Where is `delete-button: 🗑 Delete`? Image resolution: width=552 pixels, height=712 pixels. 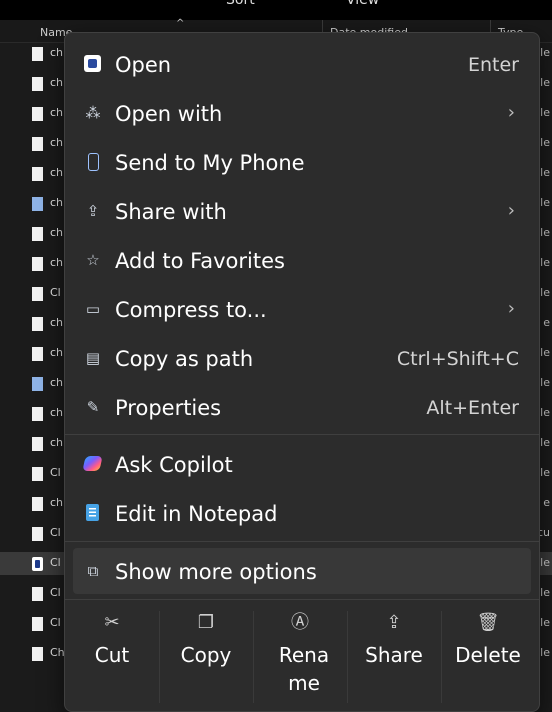
delete-button: 🗑 Delete is located at coordinates (488, 657).